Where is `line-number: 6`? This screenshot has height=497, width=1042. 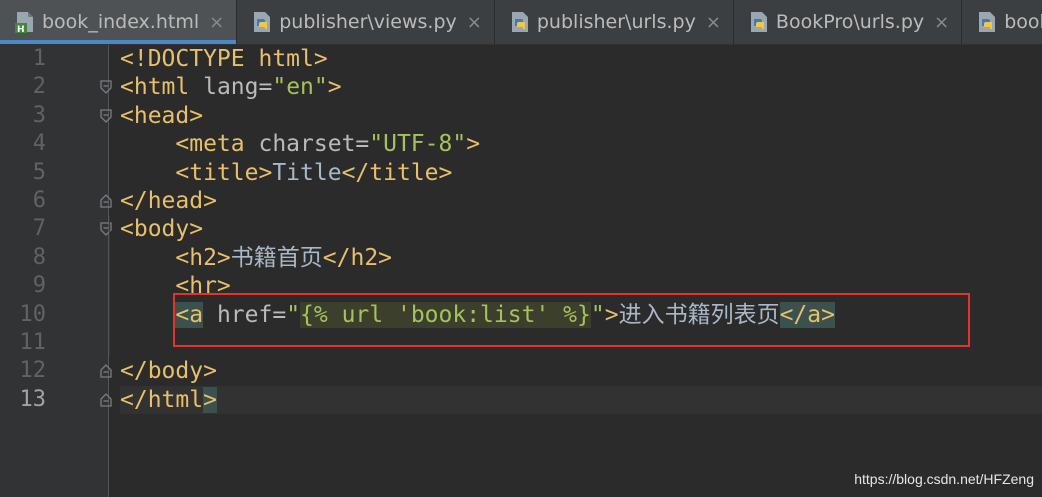 line-number: 6 is located at coordinates (39, 200).